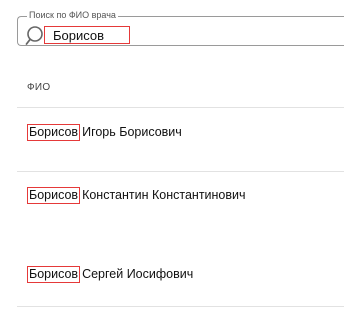 The image size is (344, 333). What do you see at coordinates (132, 132) in the screenshot?
I see `row-name-rest: Игорь Борисович` at bounding box center [132, 132].